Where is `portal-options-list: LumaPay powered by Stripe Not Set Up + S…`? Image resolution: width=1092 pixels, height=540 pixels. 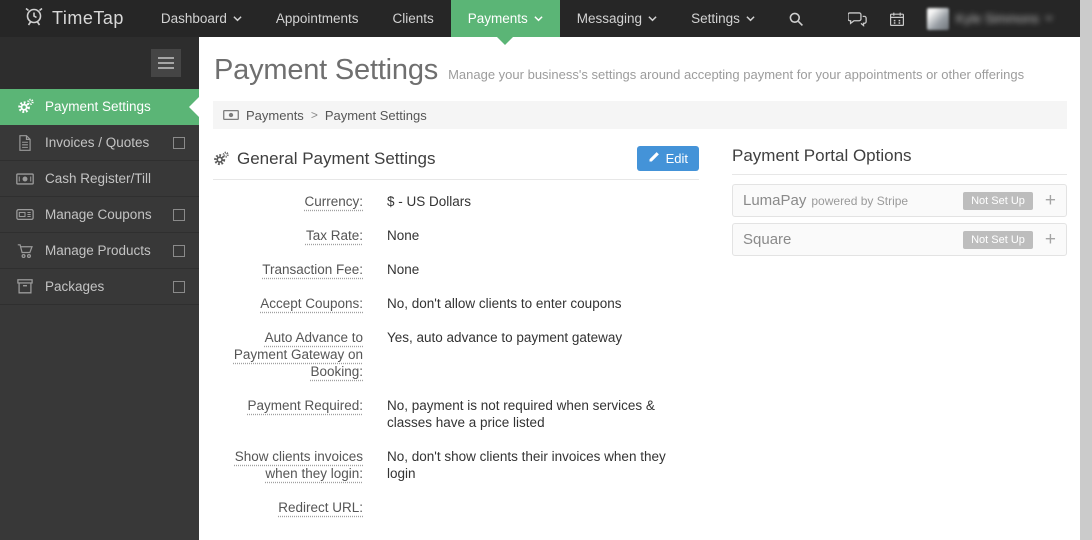
portal-options-list: LumaPay powered by Stripe Not Set Up + S… is located at coordinates (899, 220).